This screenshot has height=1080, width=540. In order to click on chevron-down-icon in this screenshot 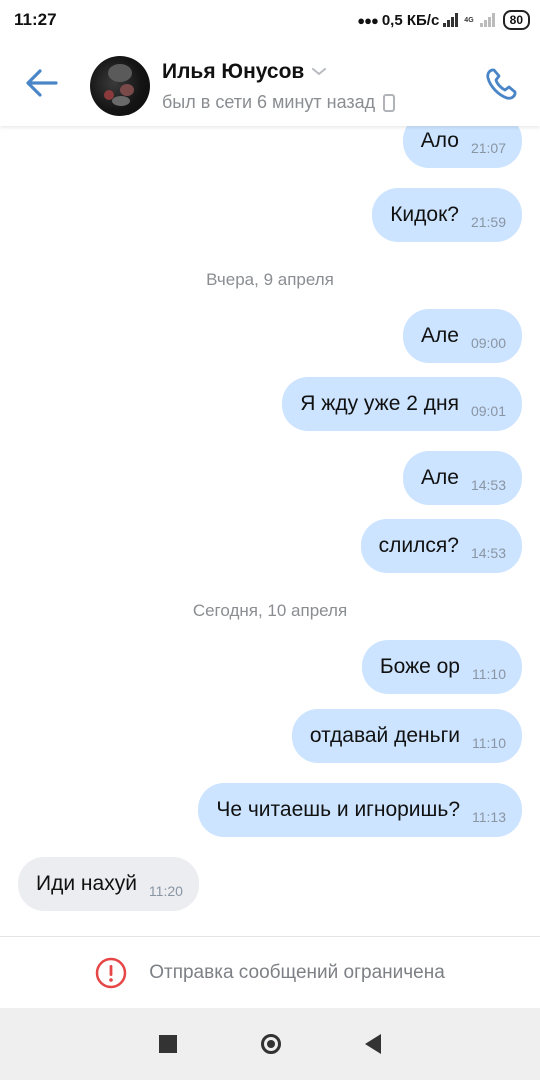, I will do `click(319, 72)`.